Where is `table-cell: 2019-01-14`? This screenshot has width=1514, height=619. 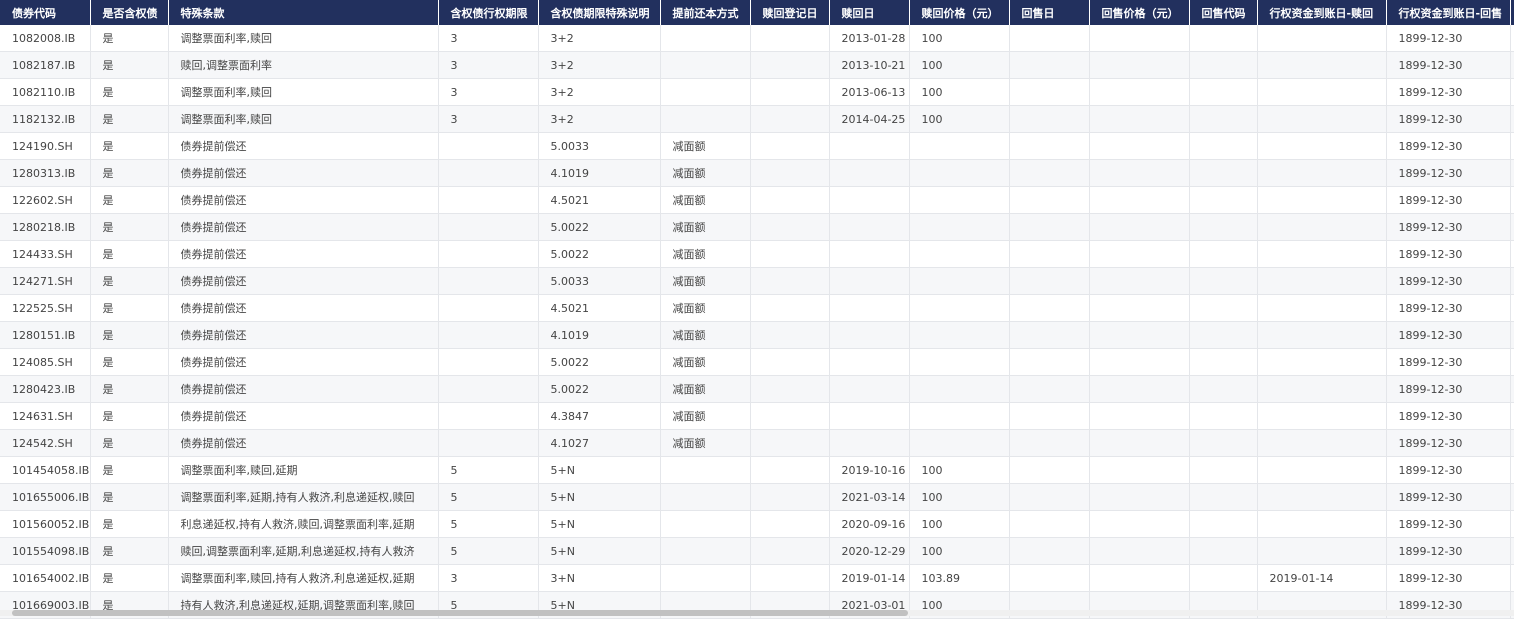
table-cell: 2019-01-14 is located at coordinates (869, 578).